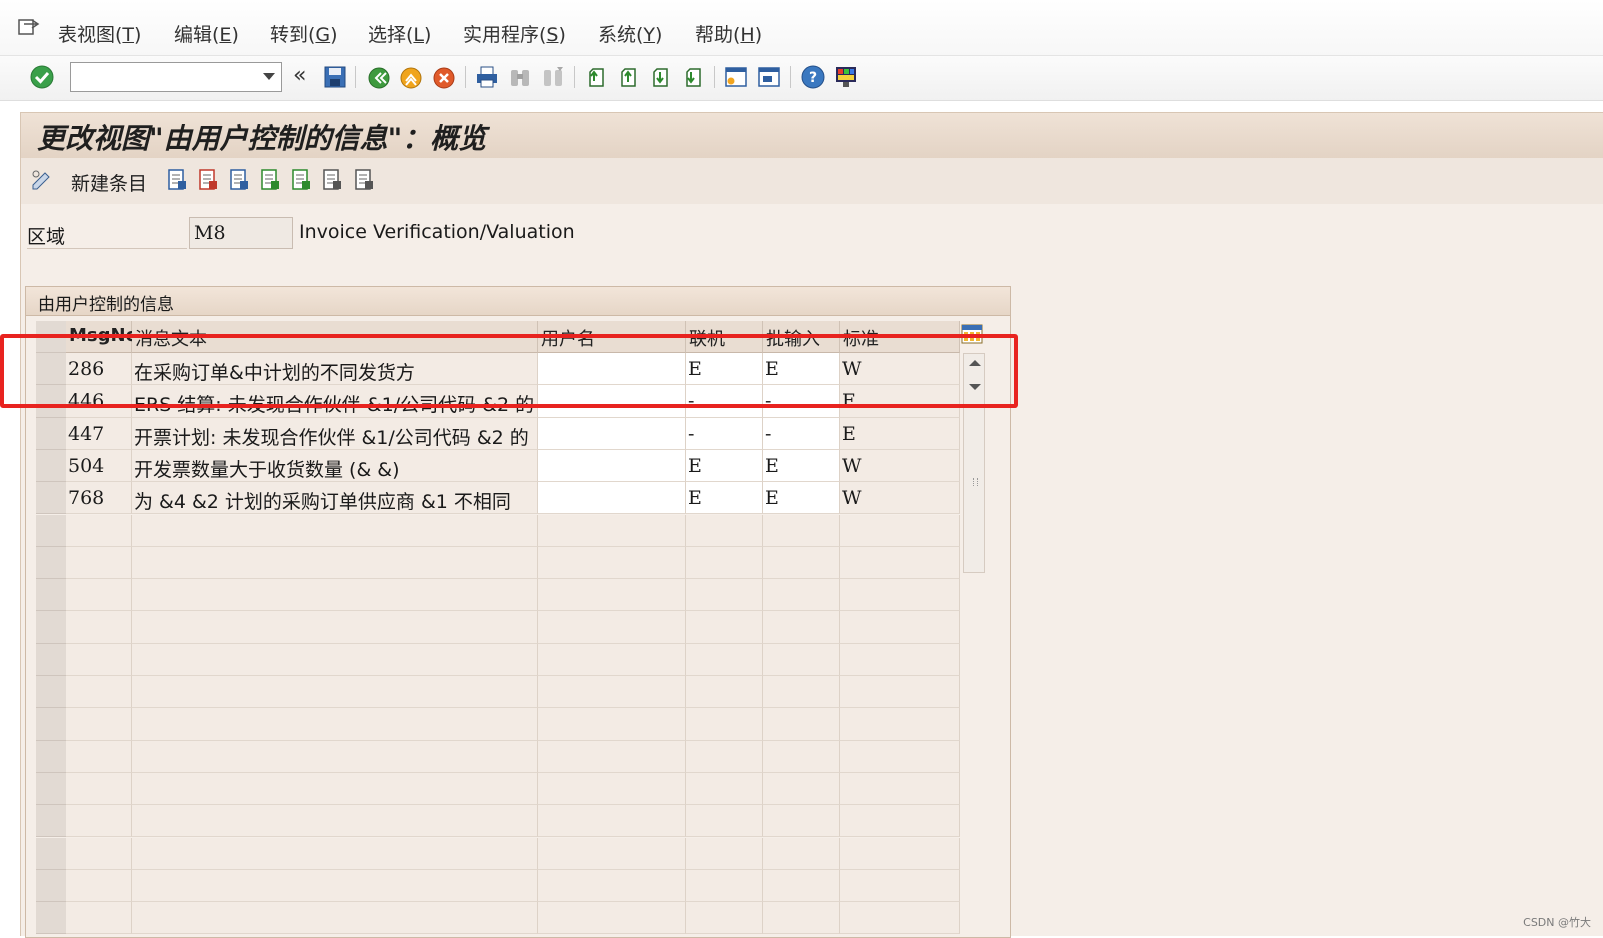 Image resolution: width=1603 pixels, height=938 pixels. Describe the element at coordinates (444, 77) in the screenshot. I see `cancel-icon` at that location.